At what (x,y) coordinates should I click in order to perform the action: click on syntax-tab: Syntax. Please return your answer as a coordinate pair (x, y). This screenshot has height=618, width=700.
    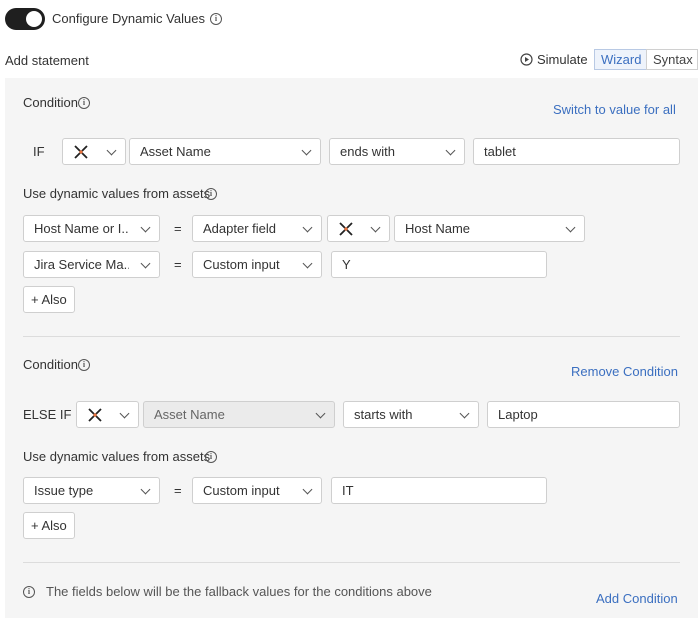
    Looking at the image, I should click on (672, 59).